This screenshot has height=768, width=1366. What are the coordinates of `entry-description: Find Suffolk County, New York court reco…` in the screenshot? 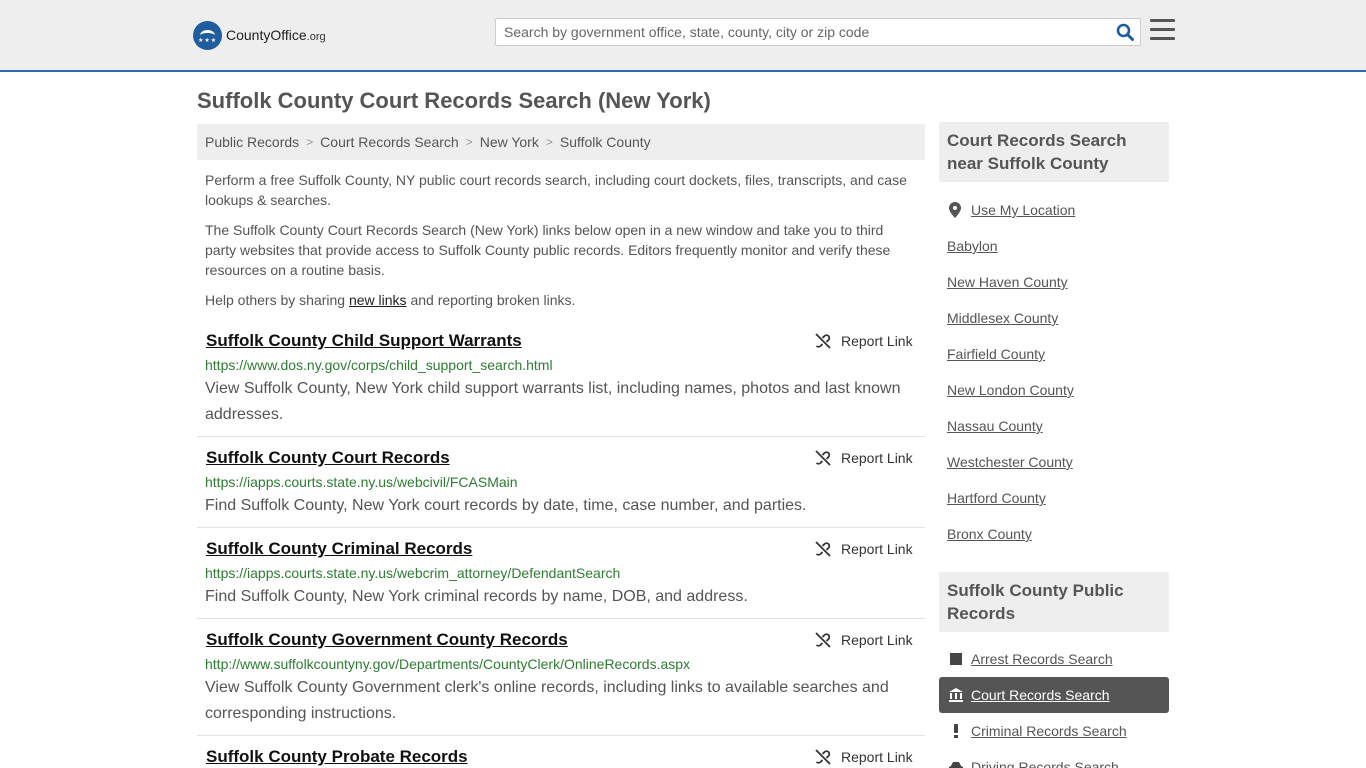 It's located at (506, 505).